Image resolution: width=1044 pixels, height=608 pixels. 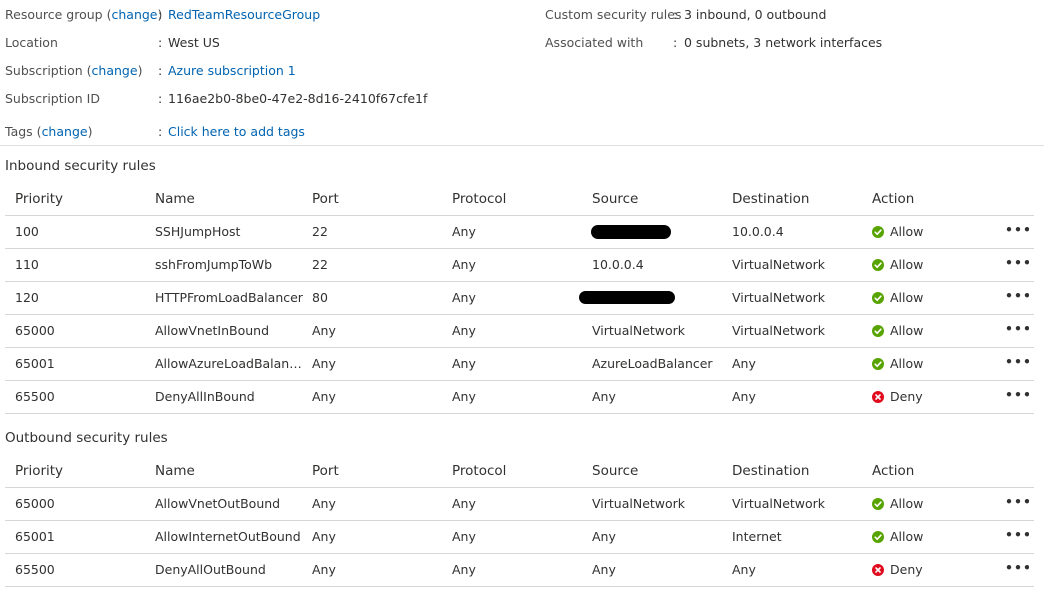 I want to click on cell-name: HTTPFromLoadBalancer, so click(x=229, y=297).